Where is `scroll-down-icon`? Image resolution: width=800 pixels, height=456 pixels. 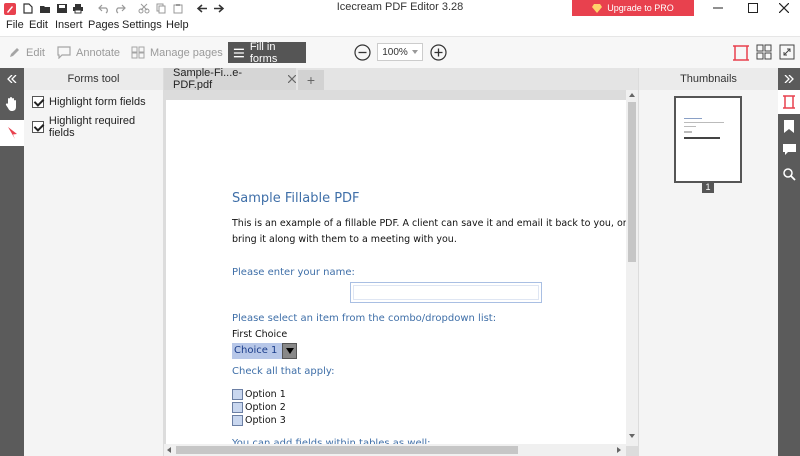
scroll-down-icon is located at coordinates (632, 436).